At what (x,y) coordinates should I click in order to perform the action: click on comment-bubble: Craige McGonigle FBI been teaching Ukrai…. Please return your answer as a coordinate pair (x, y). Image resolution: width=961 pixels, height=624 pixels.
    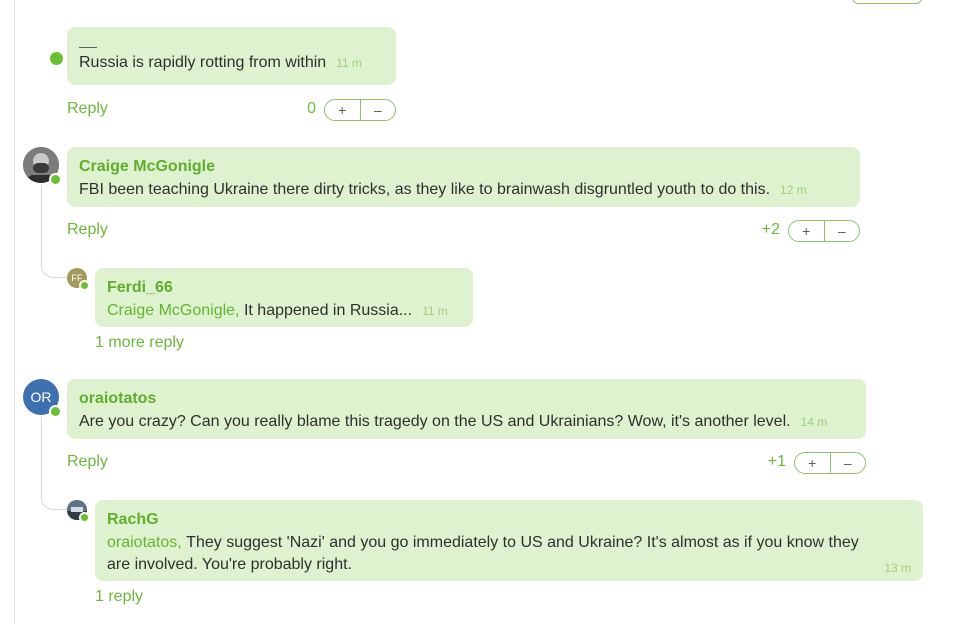
    Looking at the image, I should click on (463, 177).